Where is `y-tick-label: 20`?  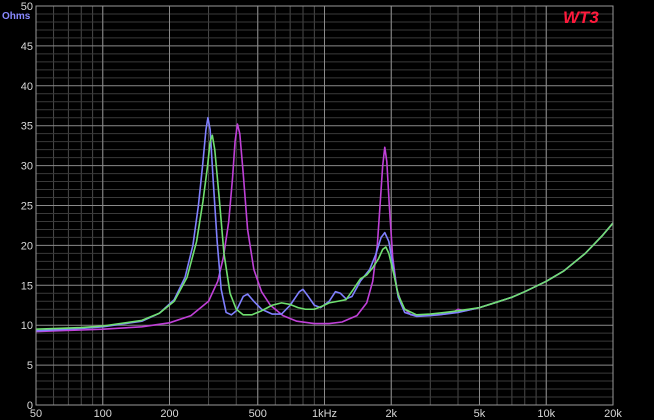
y-tick-label: 20 is located at coordinates (27, 246).